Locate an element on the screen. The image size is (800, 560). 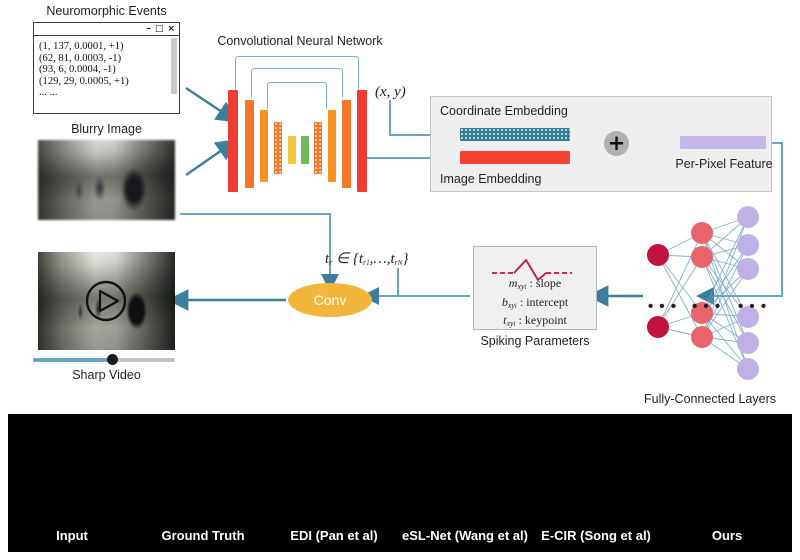
spiking-parameters-caption: Spiking Parameters is located at coordinates (535, 341).